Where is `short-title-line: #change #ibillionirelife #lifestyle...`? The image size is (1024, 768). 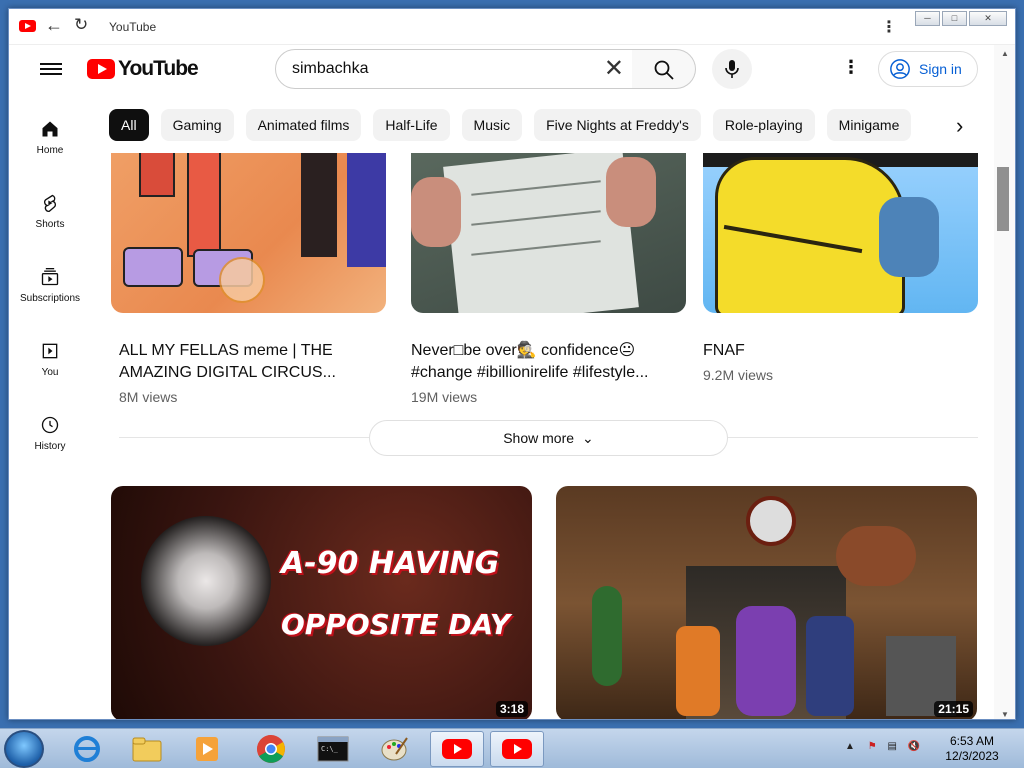
short-title-line: #change #ibillionirelife #lifestyle... is located at coordinates (530, 372).